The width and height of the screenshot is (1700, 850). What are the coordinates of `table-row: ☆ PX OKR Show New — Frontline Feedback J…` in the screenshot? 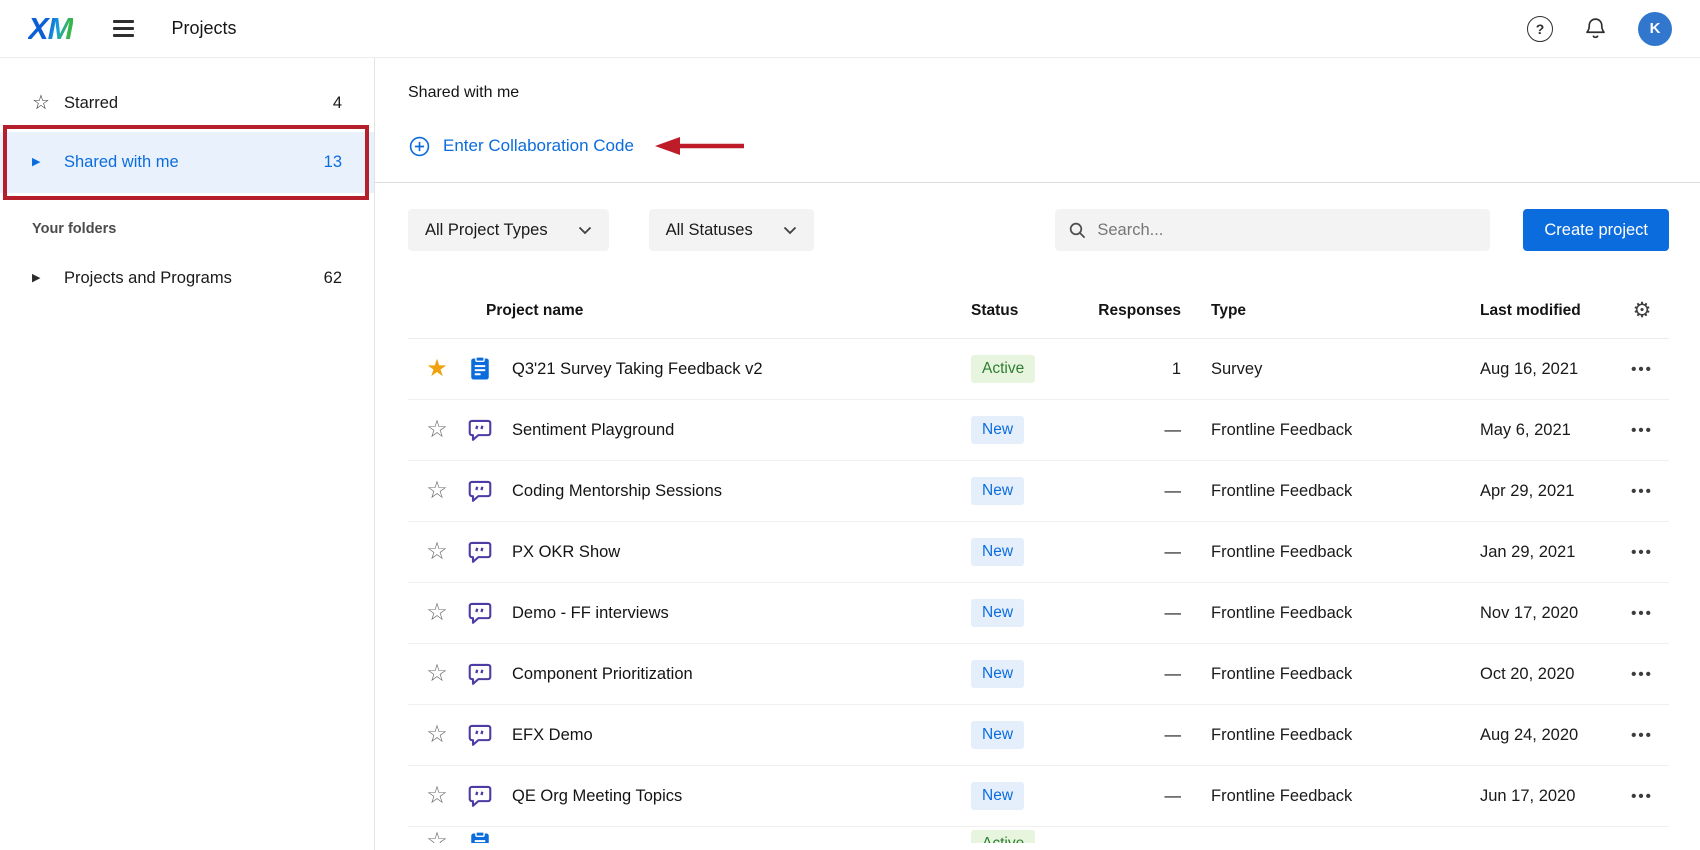 It's located at (1038, 552).